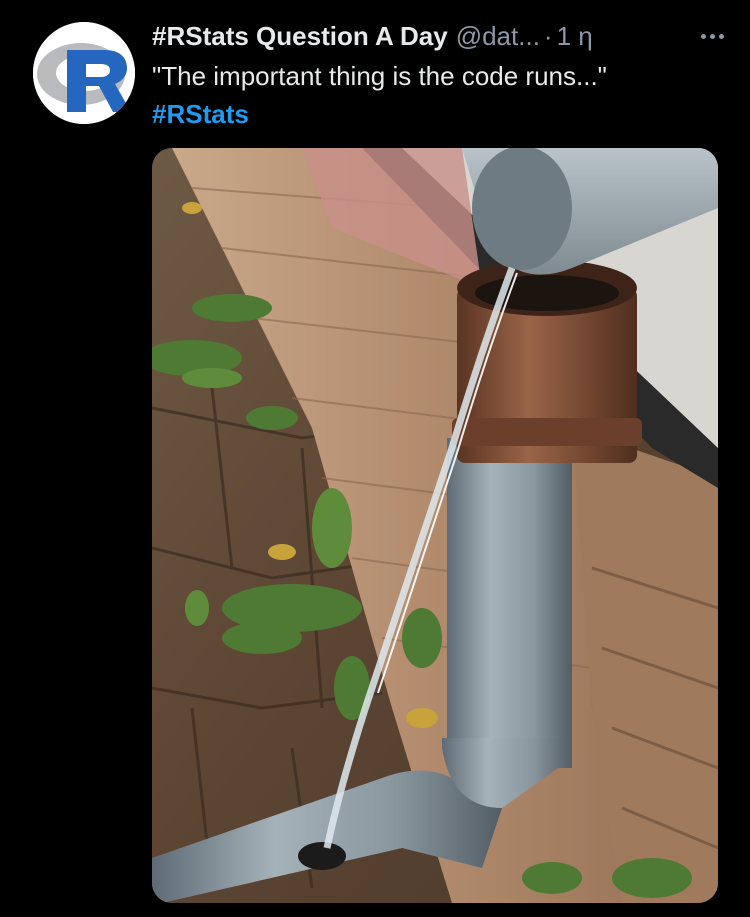 Image resolution: width=750 pixels, height=917 pixels. I want to click on avatar, so click(84, 73).